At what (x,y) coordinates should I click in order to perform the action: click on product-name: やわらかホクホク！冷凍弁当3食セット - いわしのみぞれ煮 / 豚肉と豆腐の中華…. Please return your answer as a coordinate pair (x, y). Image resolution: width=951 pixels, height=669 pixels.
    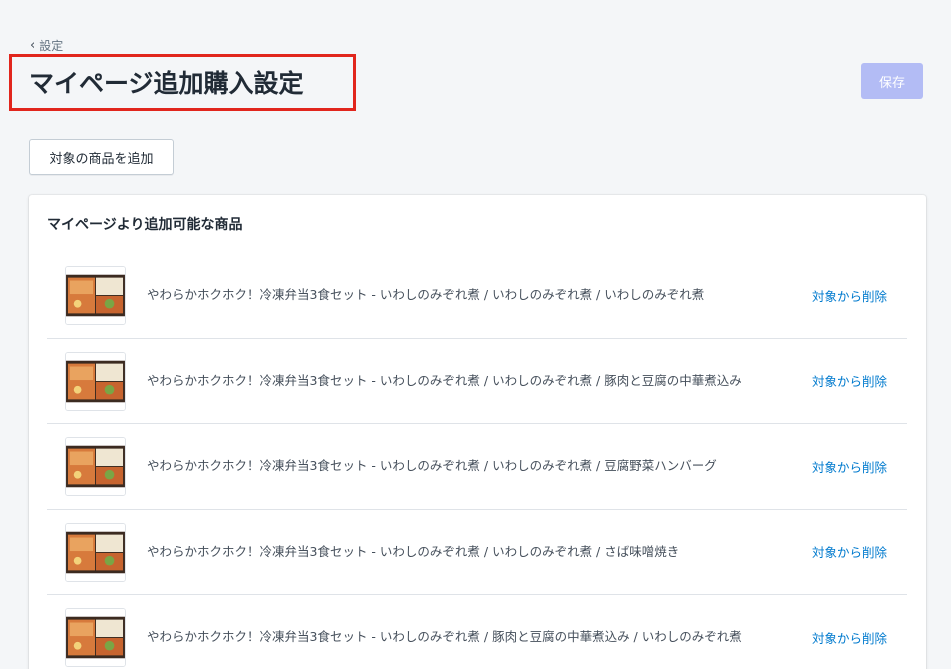
    Looking at the image, I should click on (444, 636).